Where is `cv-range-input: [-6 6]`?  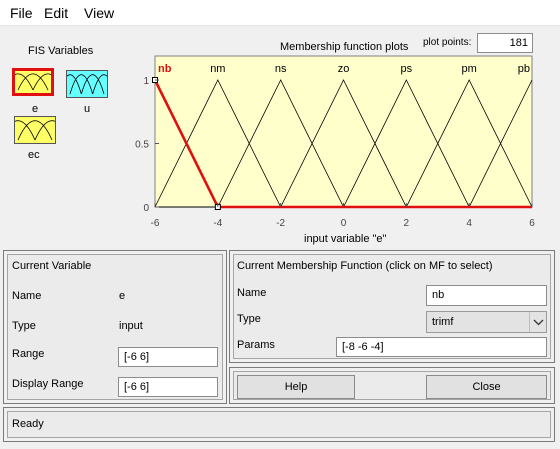
cv-range-input: [-6 6] is located at coordinates (168, 357).